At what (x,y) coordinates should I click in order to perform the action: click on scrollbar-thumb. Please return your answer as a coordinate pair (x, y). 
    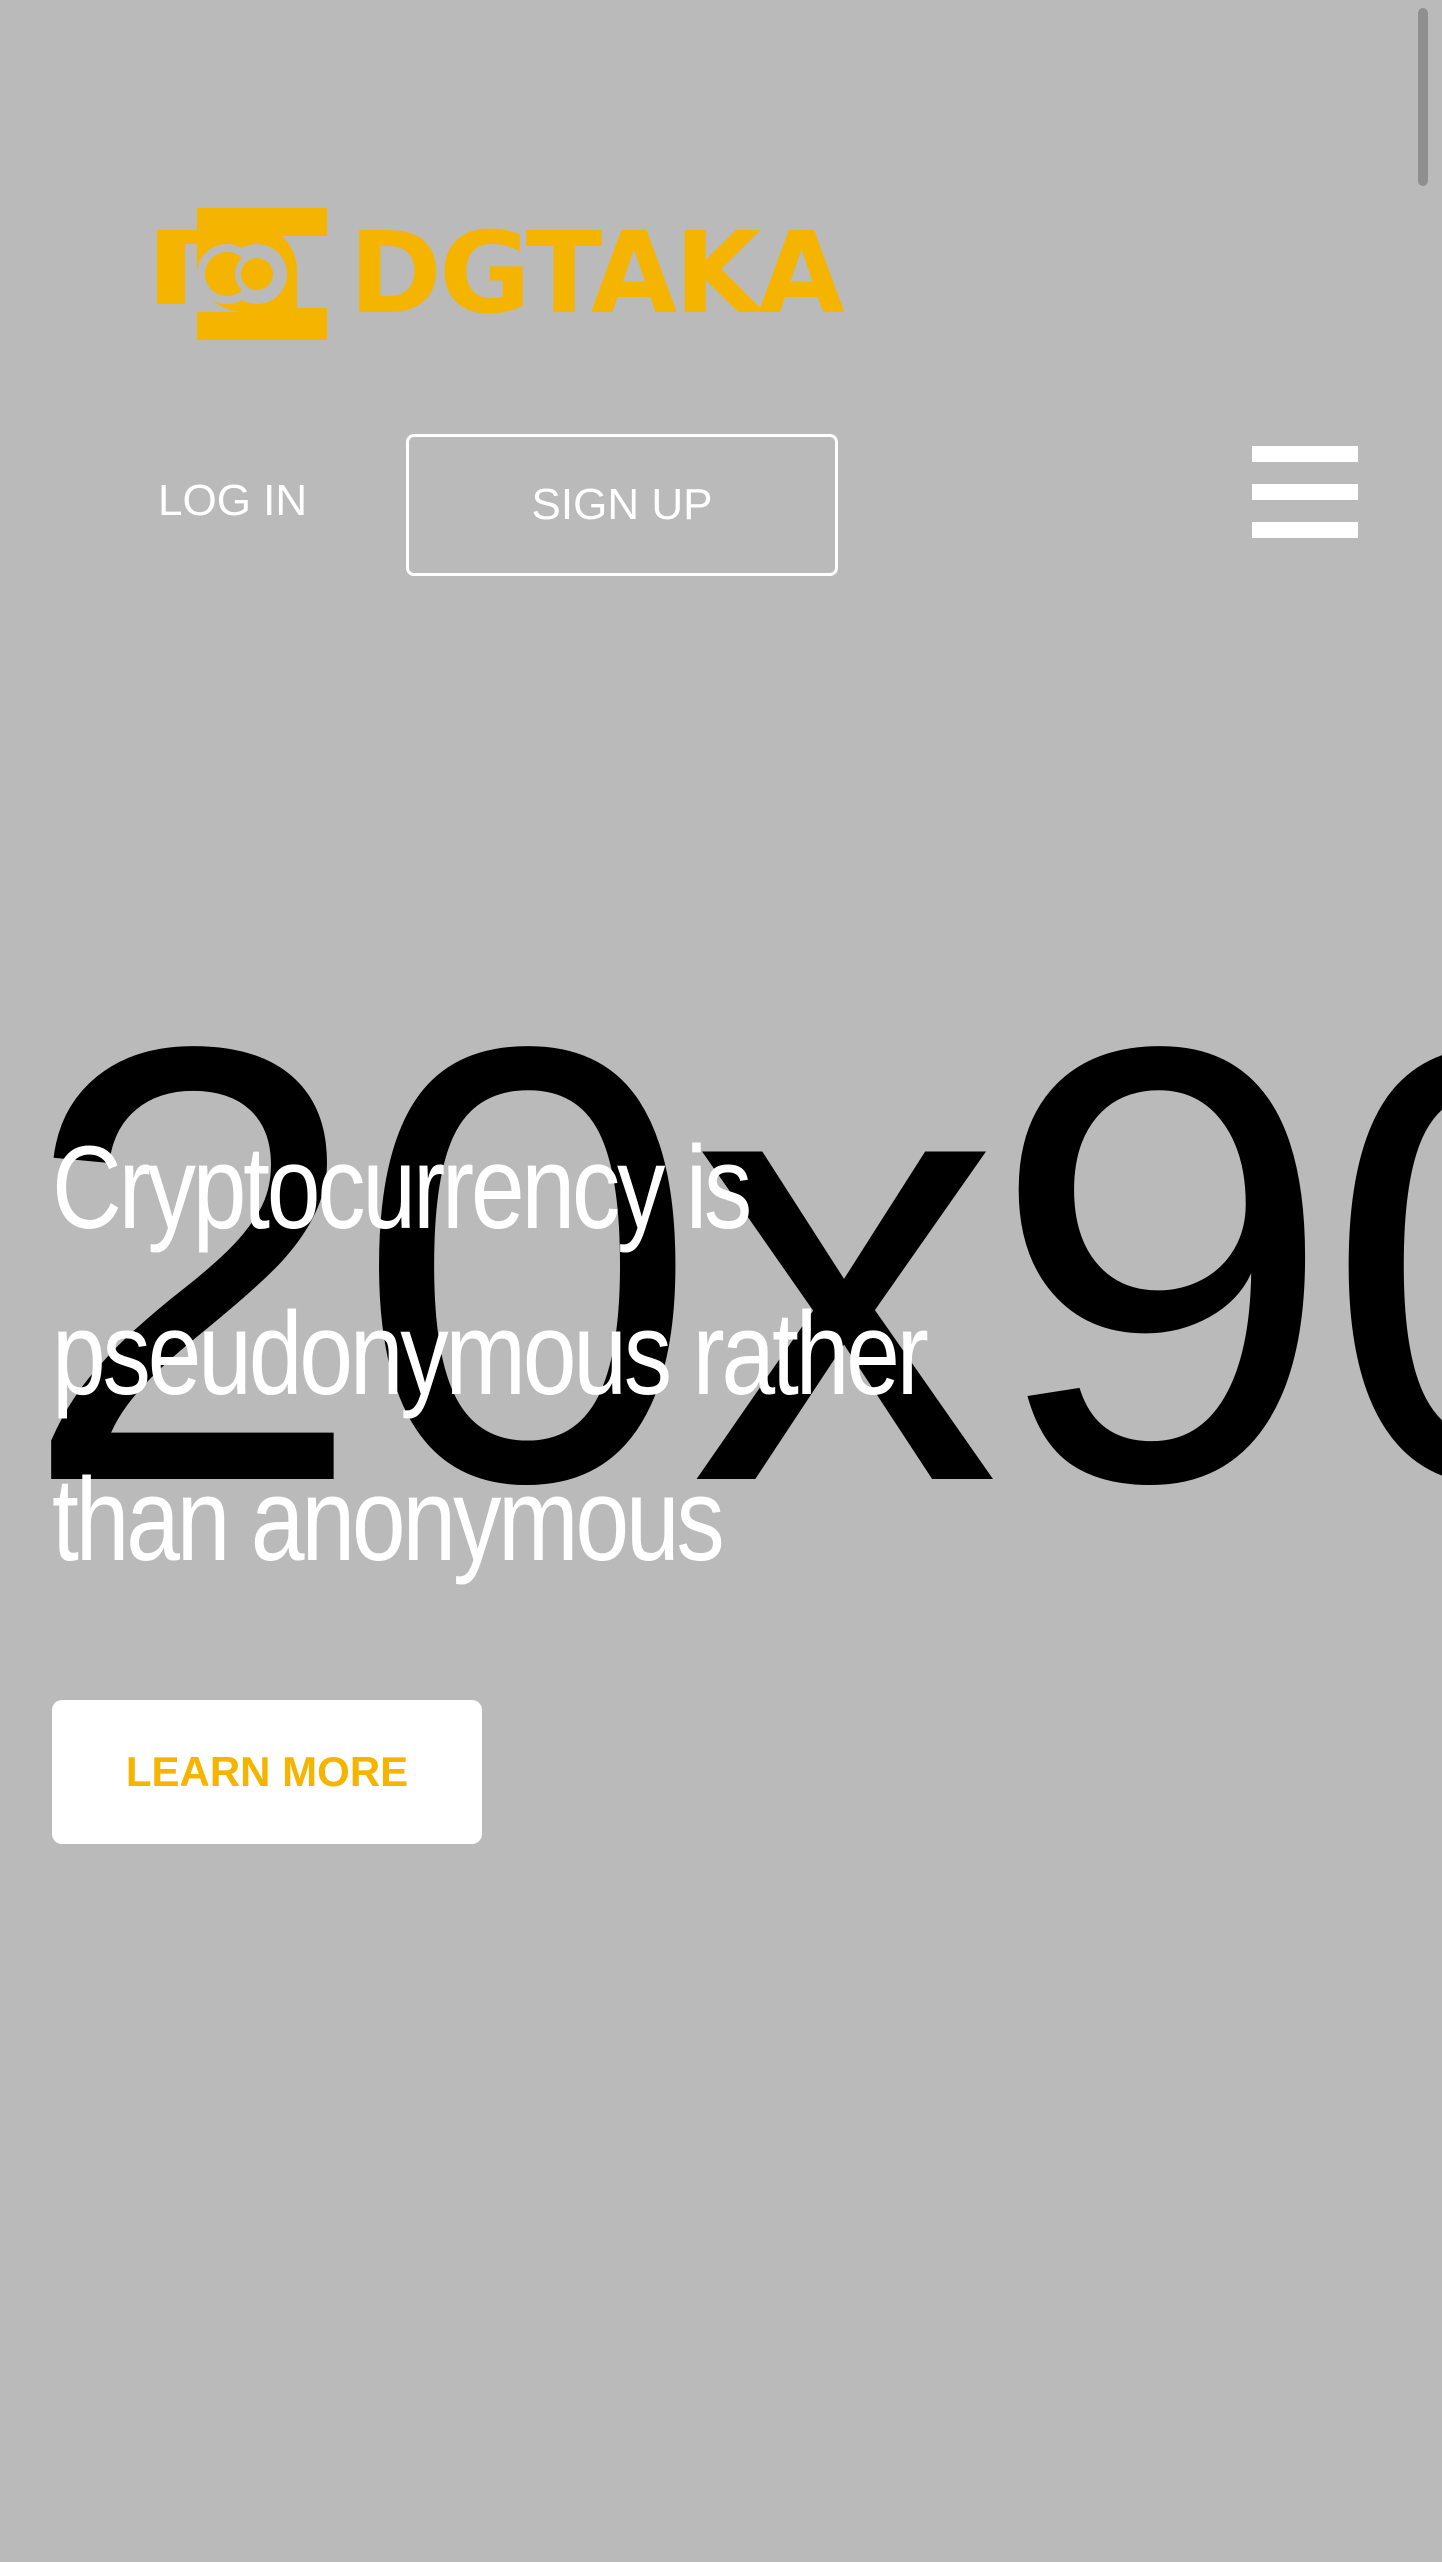
    Looking at the image, I should click on (1423, 97).